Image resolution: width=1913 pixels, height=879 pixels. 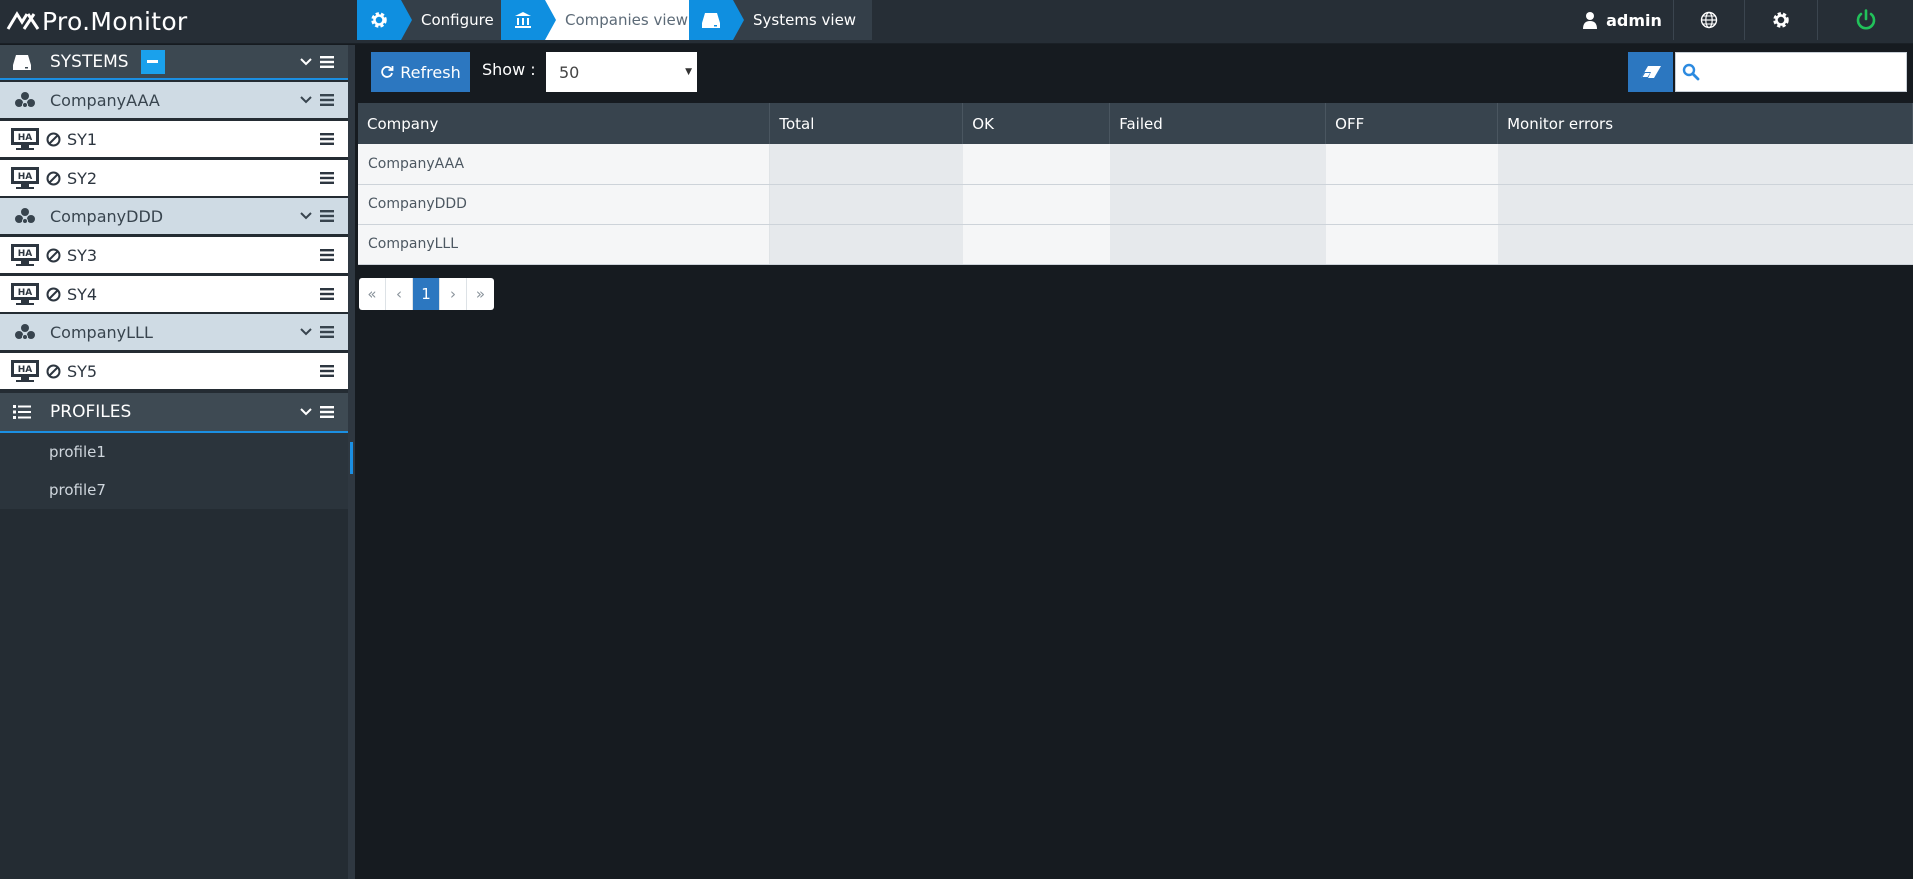 I want to click on sidebar-company-aaa: CompanyAAA, so click(x=174, y=100).